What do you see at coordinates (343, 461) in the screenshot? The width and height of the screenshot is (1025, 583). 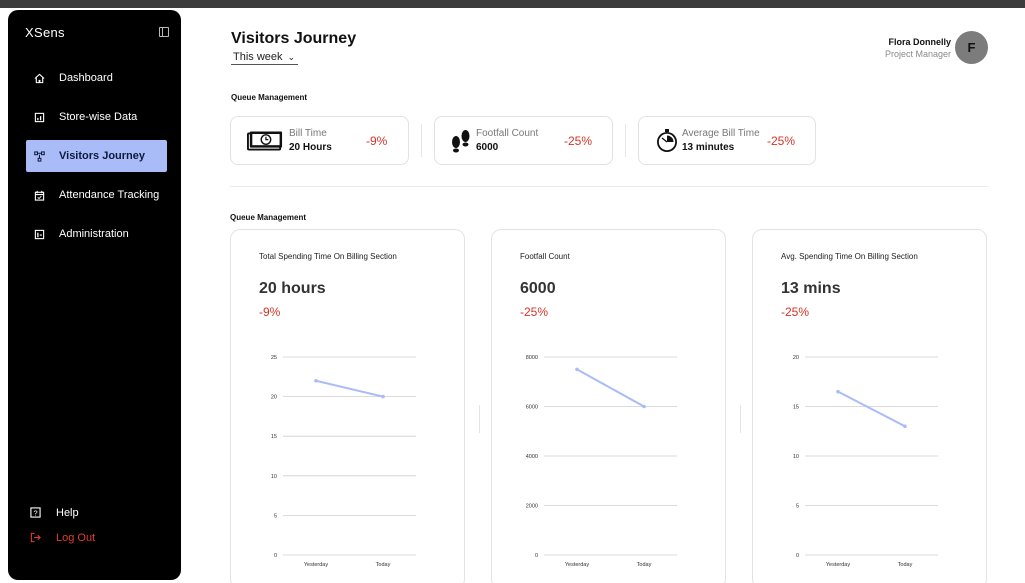 I see `line-chart: 0 5 10 15 20 25 Yesterday Today` at bounding box center [343, 461].